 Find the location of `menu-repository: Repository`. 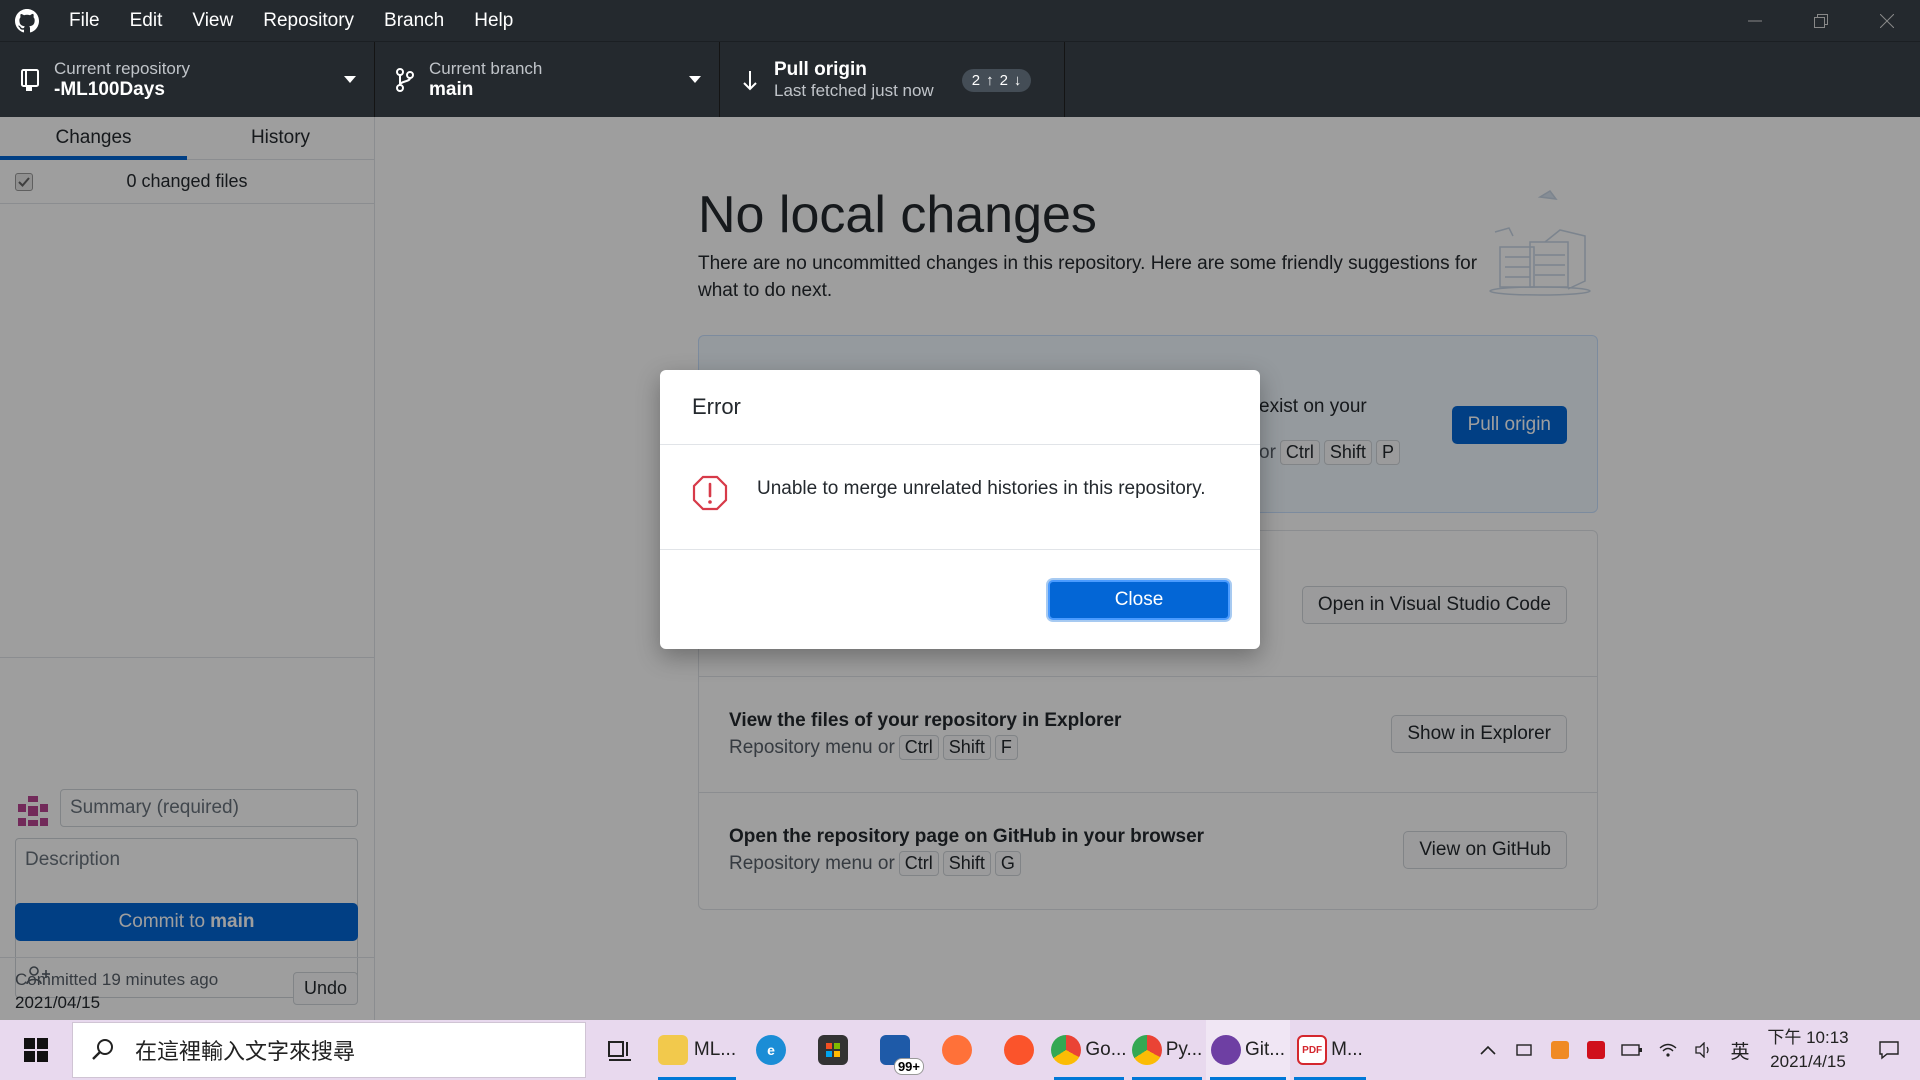

menu-repository: Repository is located at coordinates (308, 20).